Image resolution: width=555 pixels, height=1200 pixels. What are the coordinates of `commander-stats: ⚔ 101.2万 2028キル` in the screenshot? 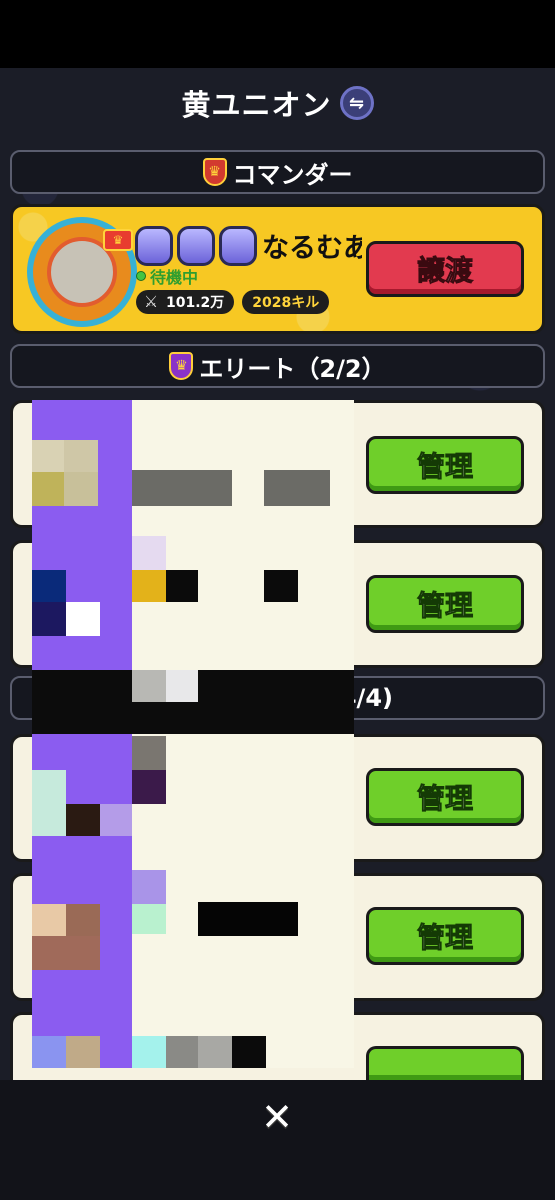 It's located at (233, 302).